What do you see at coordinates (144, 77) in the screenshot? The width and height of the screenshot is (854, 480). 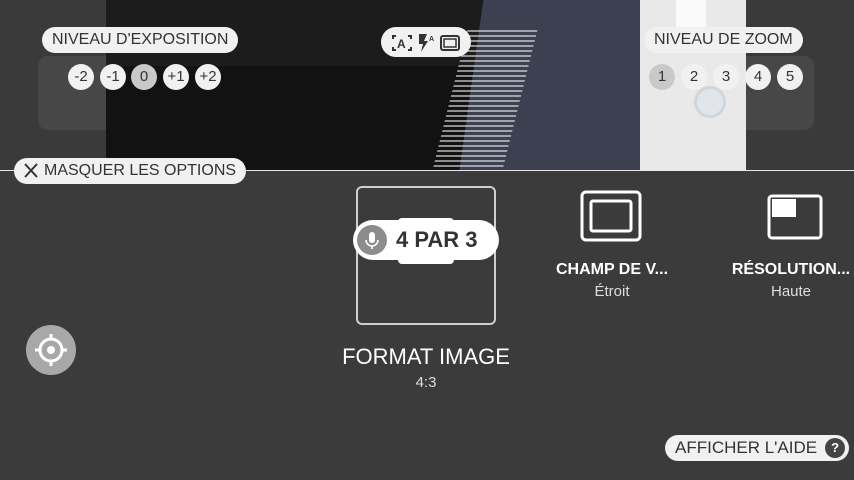 I see `exposure-level-button-selected: 0` at bounding box center [144, 77].